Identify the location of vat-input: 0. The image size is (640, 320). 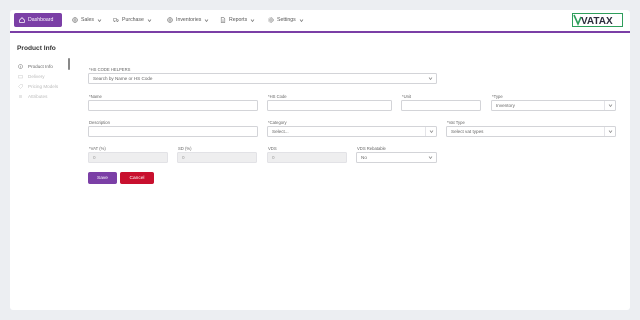
(128, 157).